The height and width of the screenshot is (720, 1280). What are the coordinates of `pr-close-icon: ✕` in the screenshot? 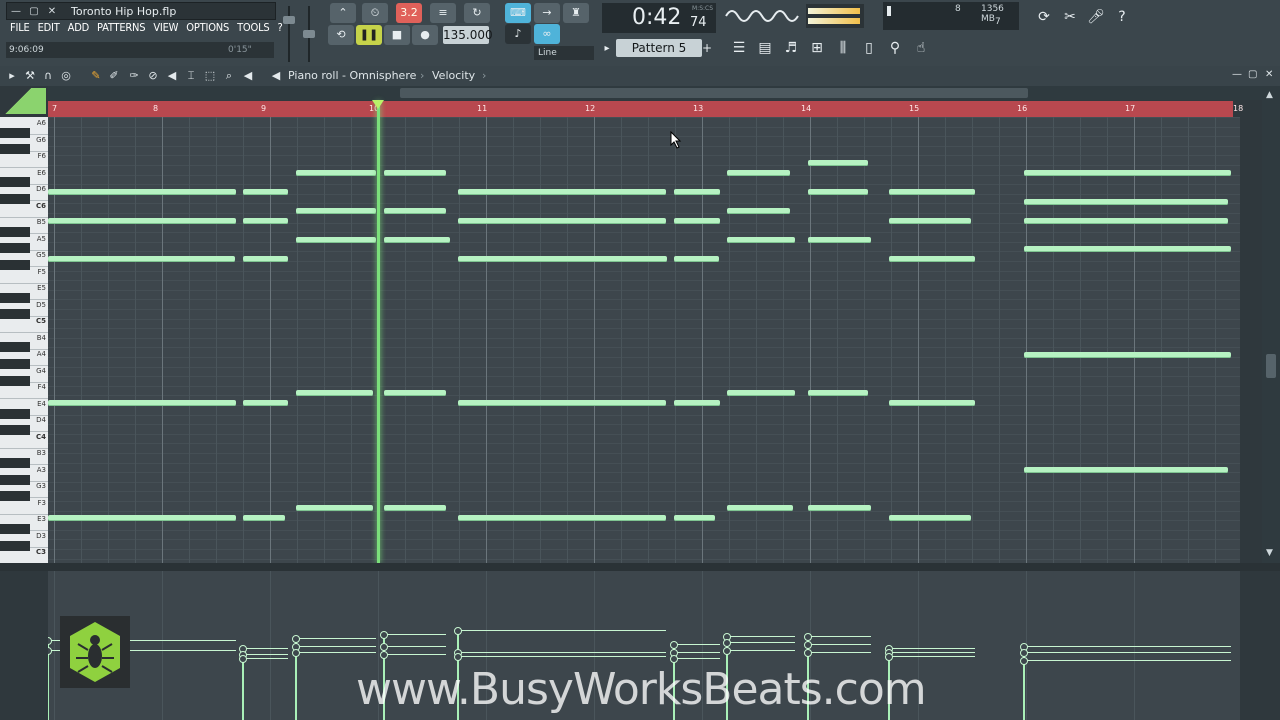 It's located at (1269, 74).